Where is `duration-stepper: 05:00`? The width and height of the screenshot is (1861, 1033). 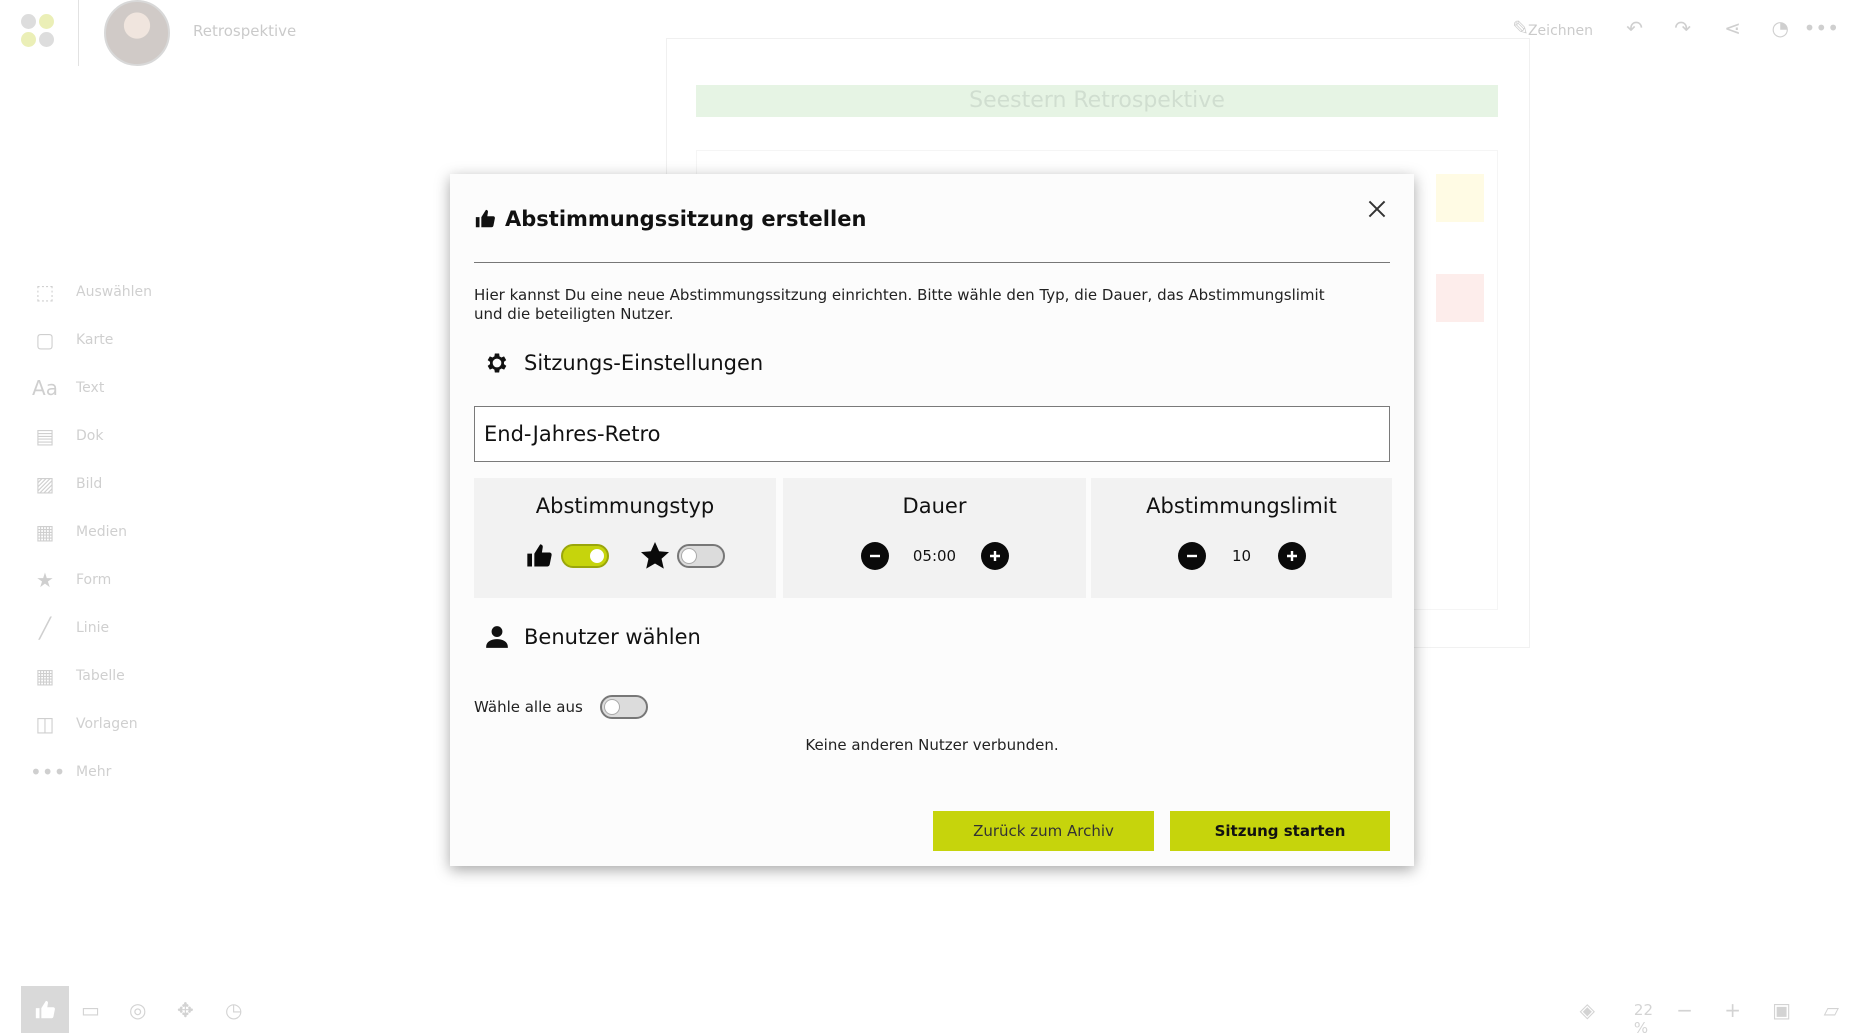
duration-stepper: 05:00 is located at coordinates (934, 556).